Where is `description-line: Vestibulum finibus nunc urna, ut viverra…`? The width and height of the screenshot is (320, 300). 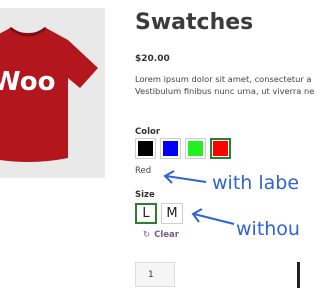
description-line: Vestibulum finibus nunc urna, ut viverra… is located at coordinates (225, 91).